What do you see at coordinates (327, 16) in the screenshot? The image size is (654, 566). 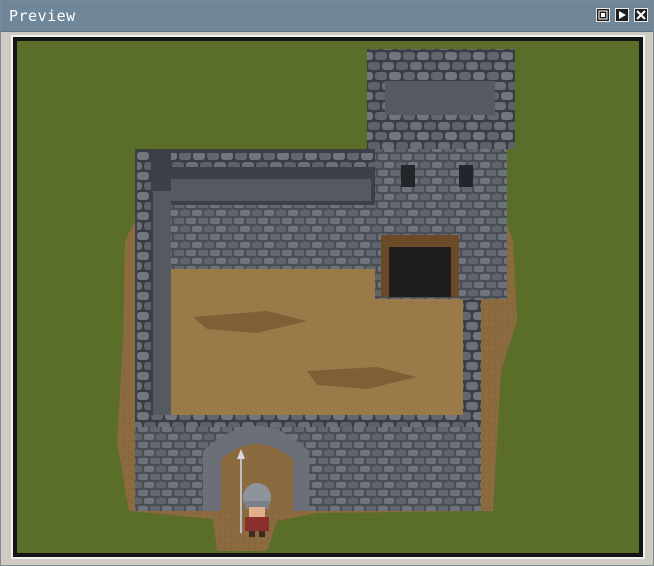 I see `title-bar: Preview` at bounding box center [327, 16].